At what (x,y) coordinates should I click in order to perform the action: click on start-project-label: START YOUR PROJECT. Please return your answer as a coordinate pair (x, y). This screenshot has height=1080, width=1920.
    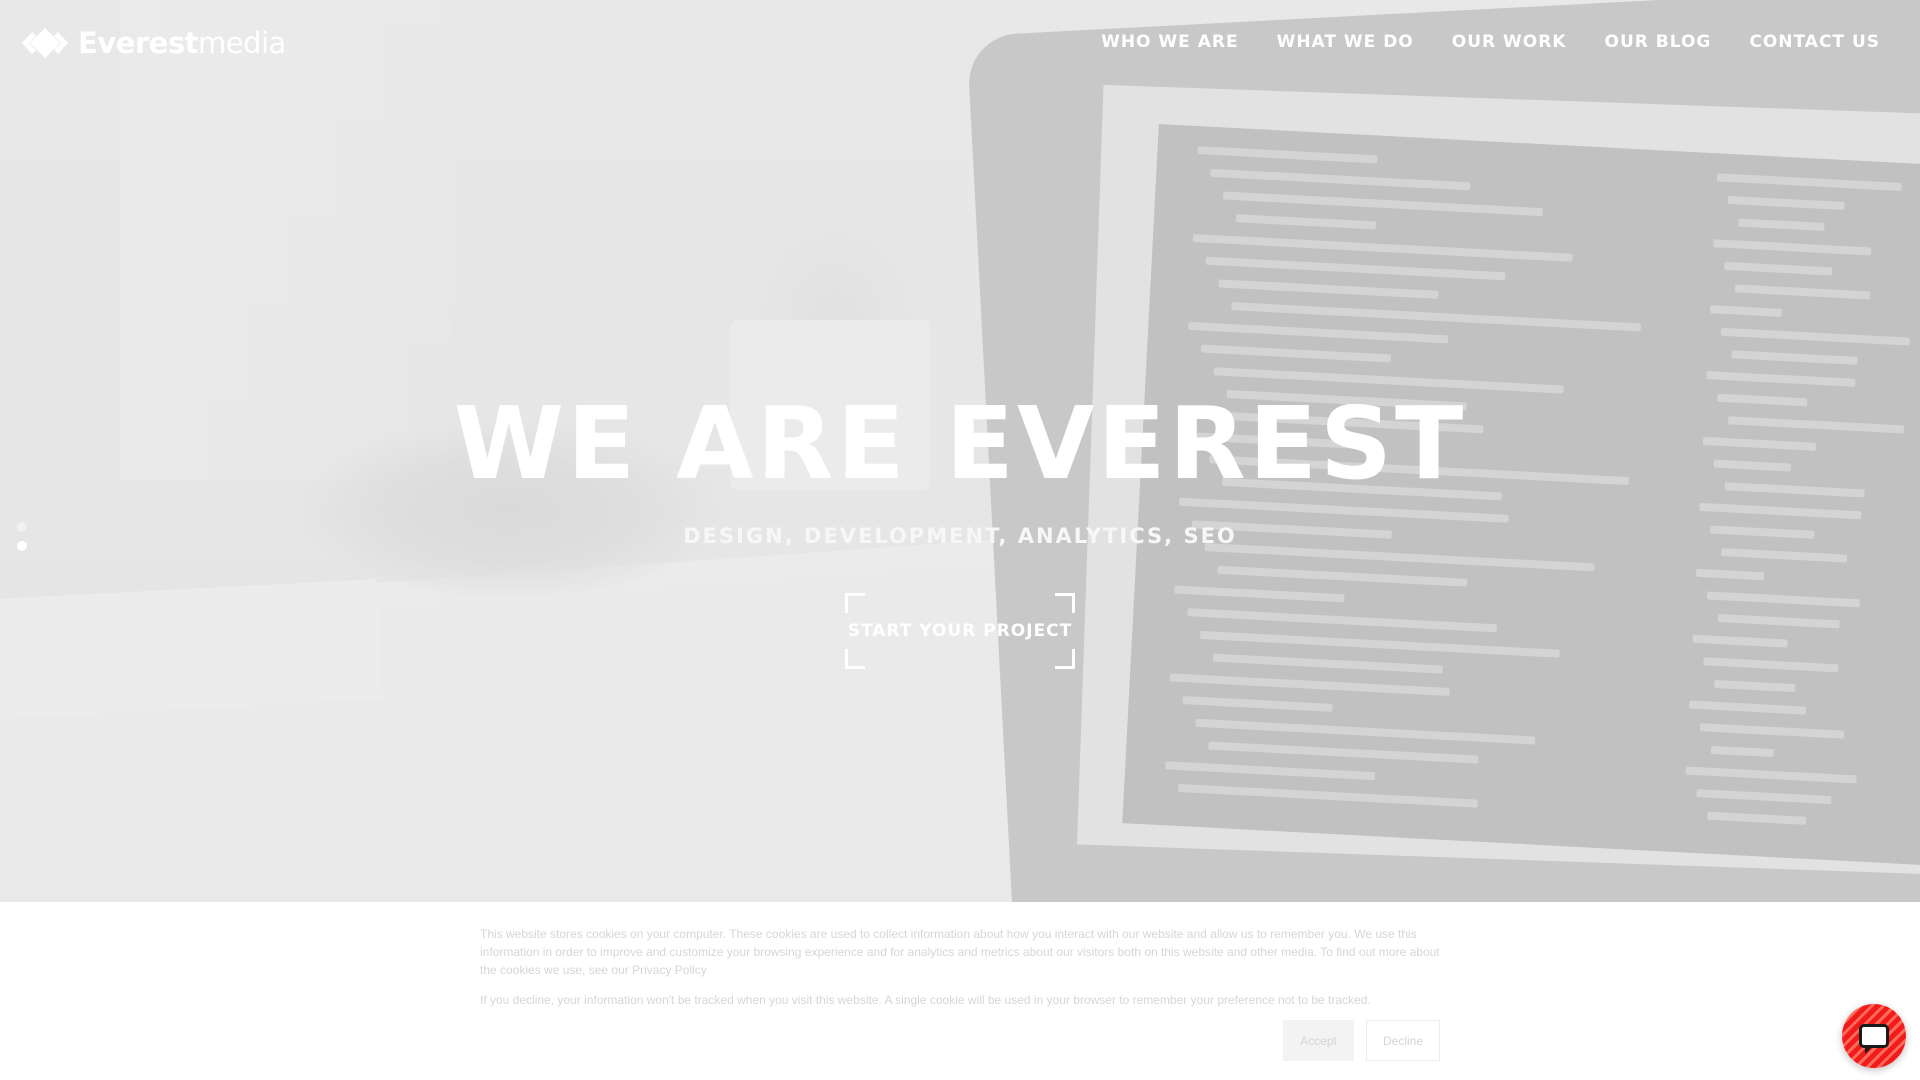
    Looking at the image, I should click on (960, 631).